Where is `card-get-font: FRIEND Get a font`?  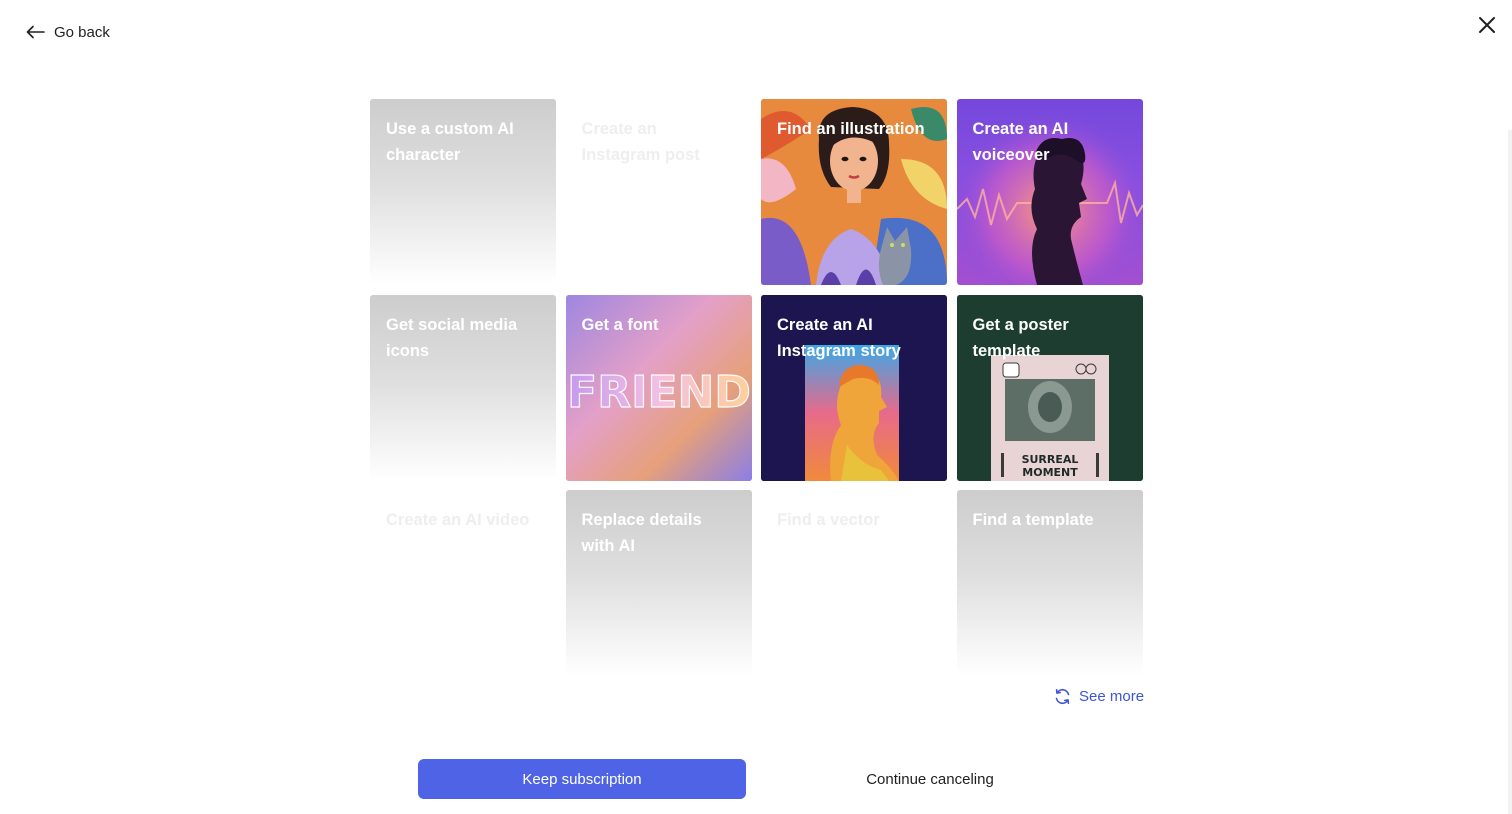
card-get-font: FRIEND Get a font is located at coordinates (658, 387).